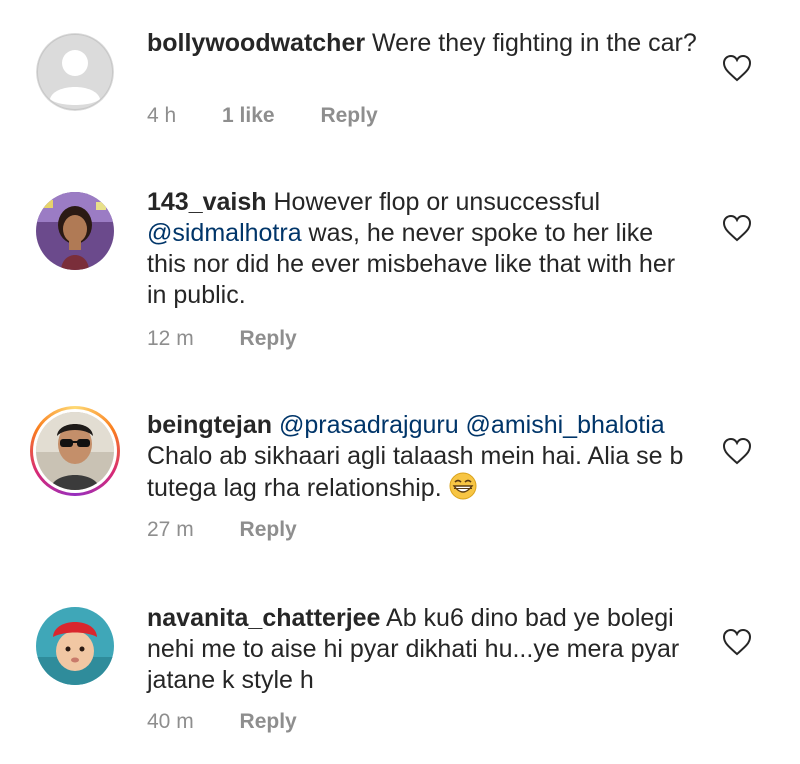  Describe the element at coordinates (222, 339) in the screenshot. I see `comment-meta: 12 m Reply` at that location.